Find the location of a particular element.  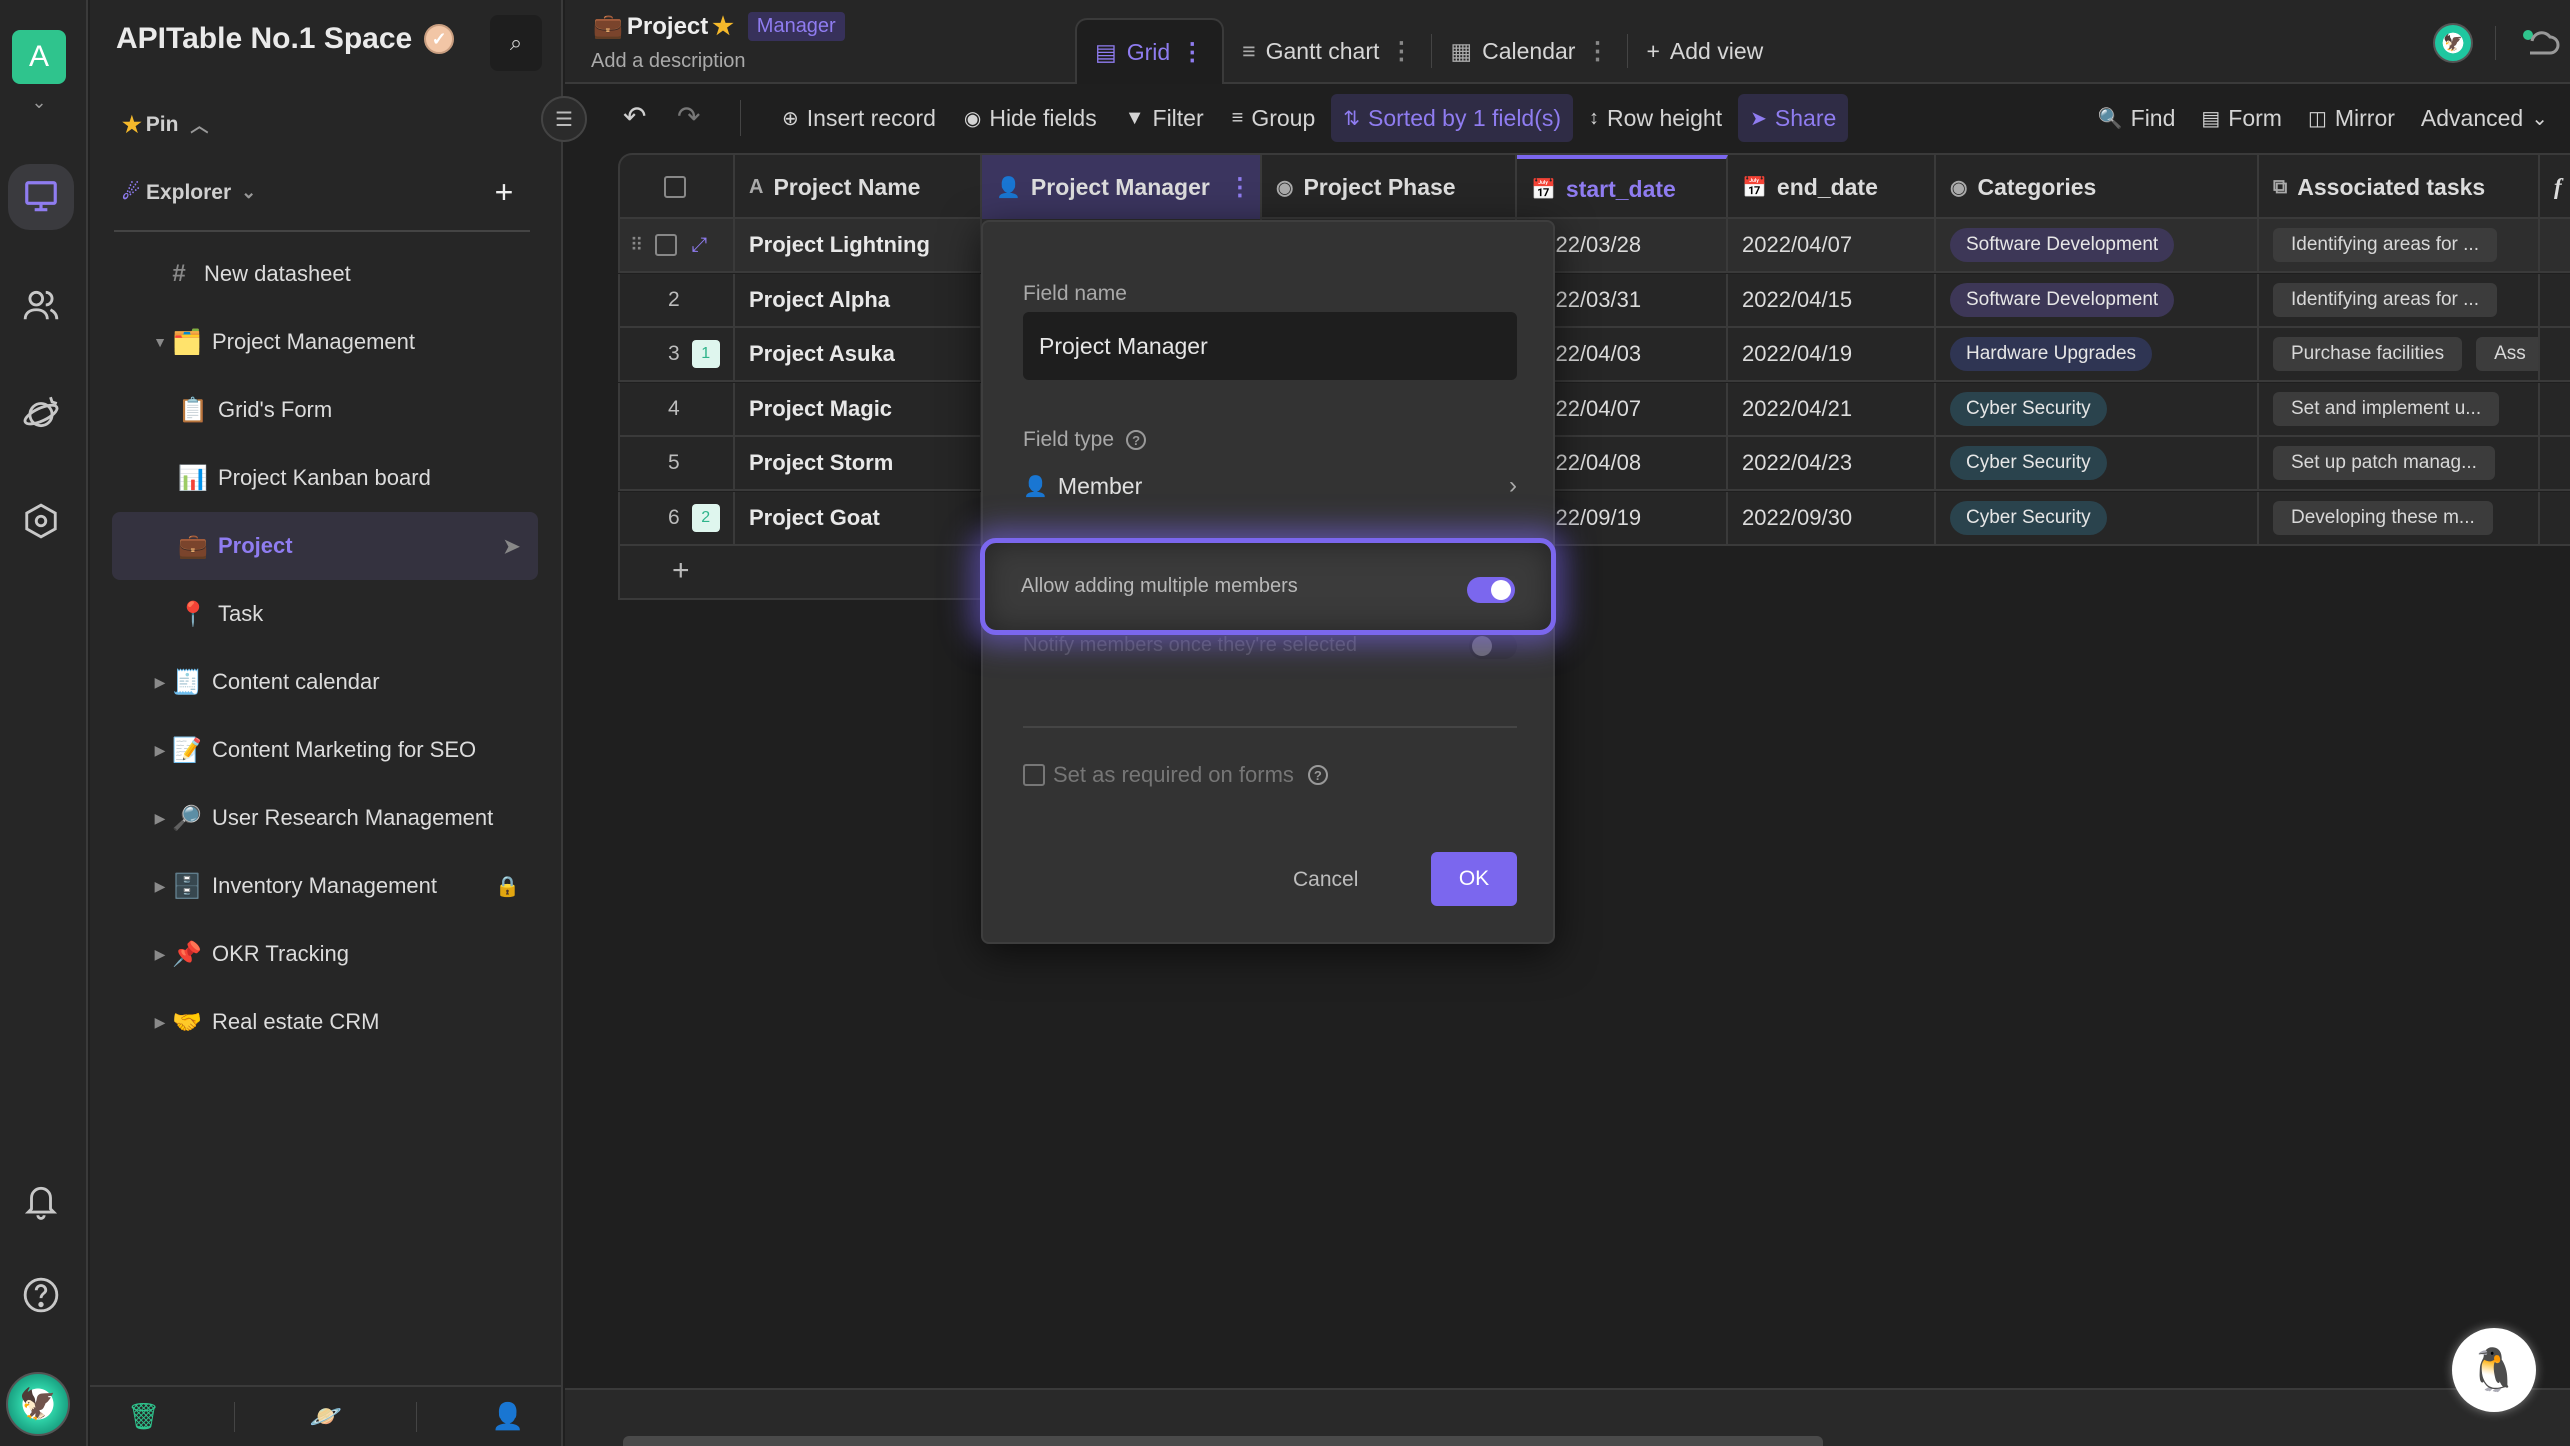

project-name-cell: Project Magic is located at coordinates (858, 408).